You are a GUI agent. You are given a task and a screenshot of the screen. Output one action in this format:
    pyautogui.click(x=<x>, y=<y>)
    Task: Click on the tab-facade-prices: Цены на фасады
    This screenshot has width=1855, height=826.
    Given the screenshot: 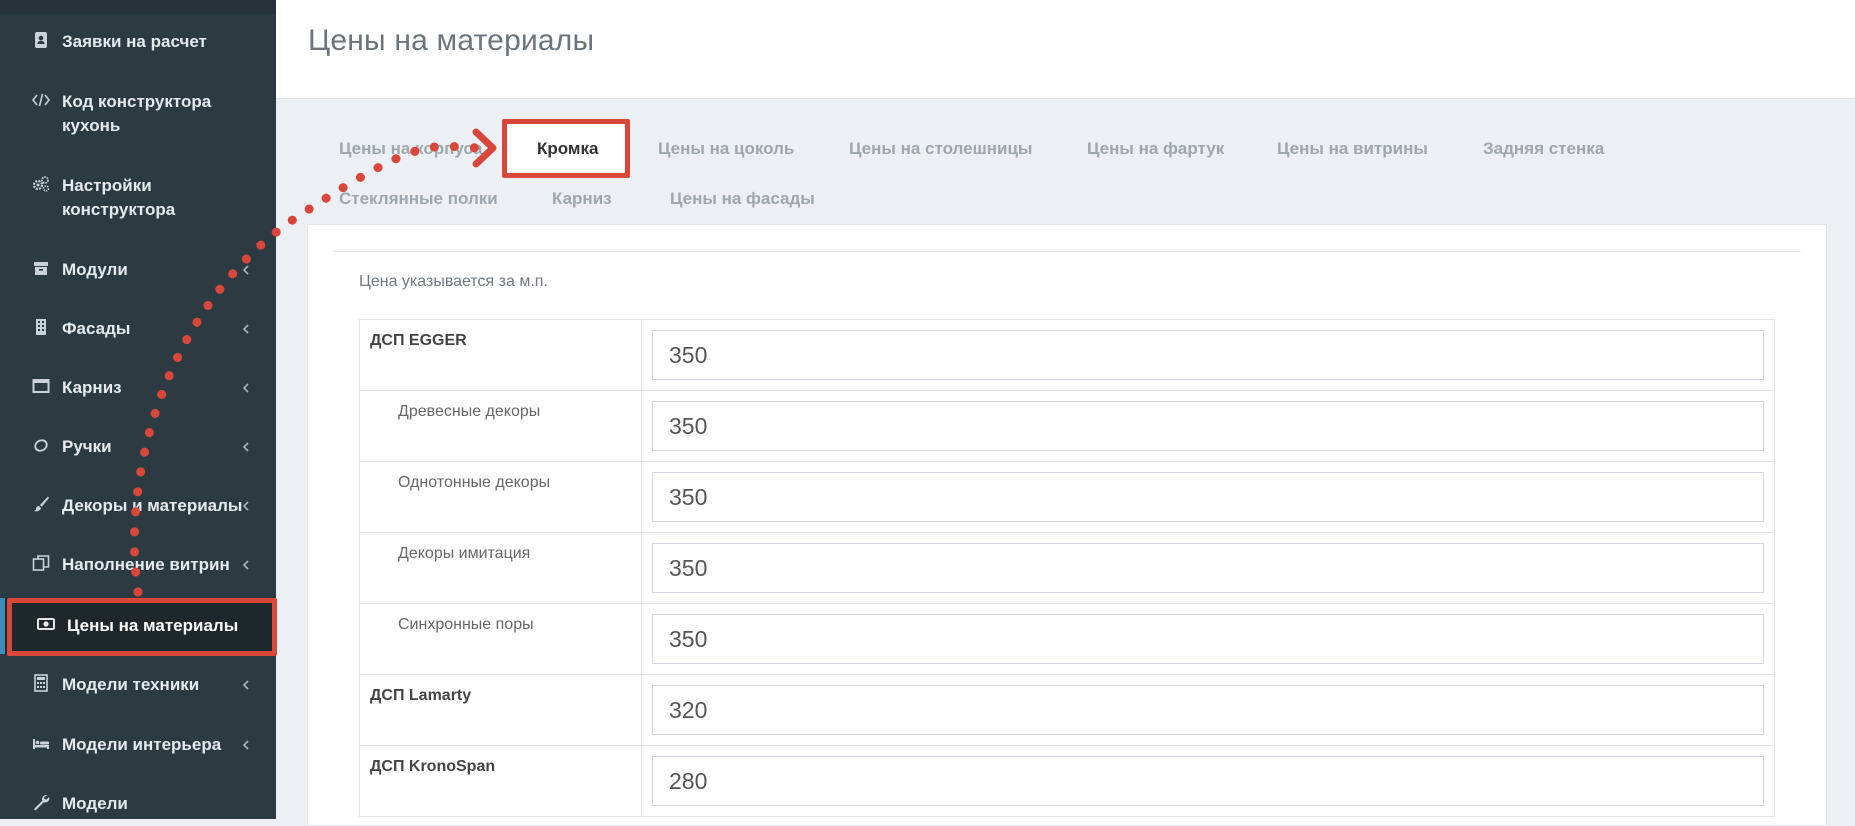 What is the action you would take?
    pyautogui.click(x=742, y=199)
    